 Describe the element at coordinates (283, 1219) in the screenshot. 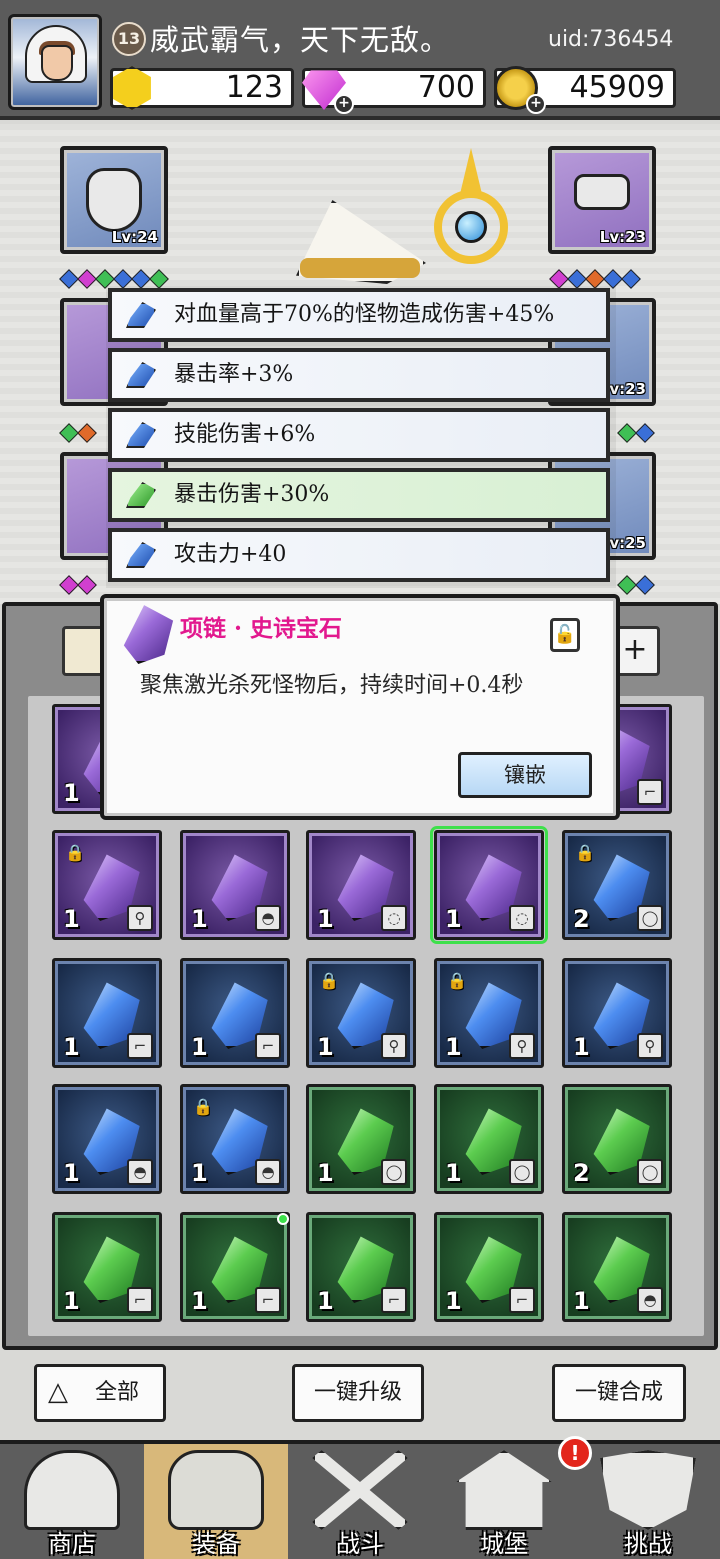

I see `new-indicator-dot` at that location.